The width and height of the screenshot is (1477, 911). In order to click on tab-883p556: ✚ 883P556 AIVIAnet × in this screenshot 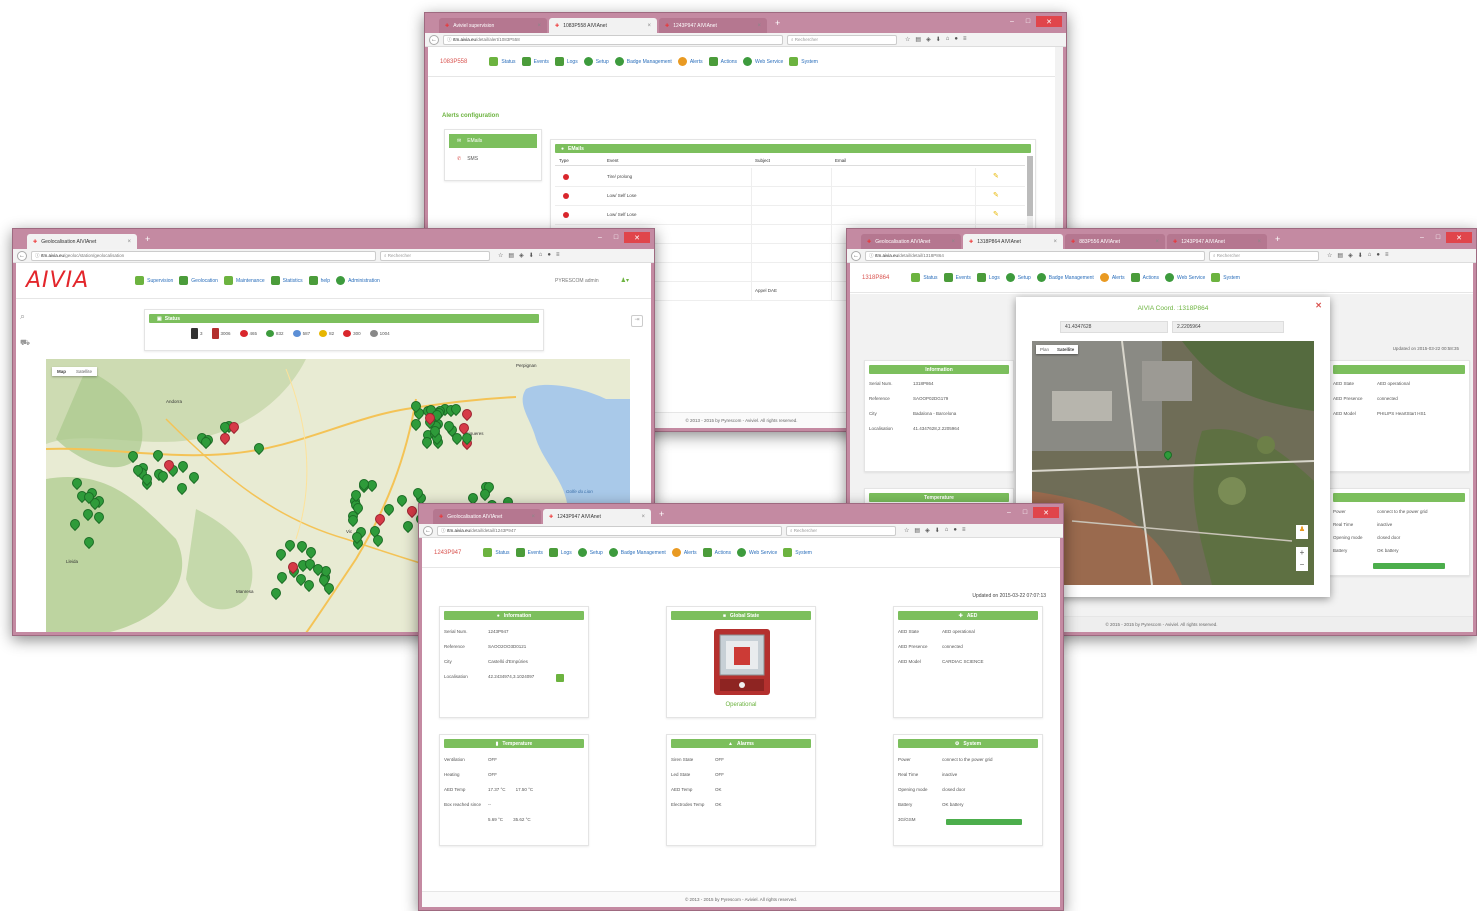, I will do `click(1115, 241)`.